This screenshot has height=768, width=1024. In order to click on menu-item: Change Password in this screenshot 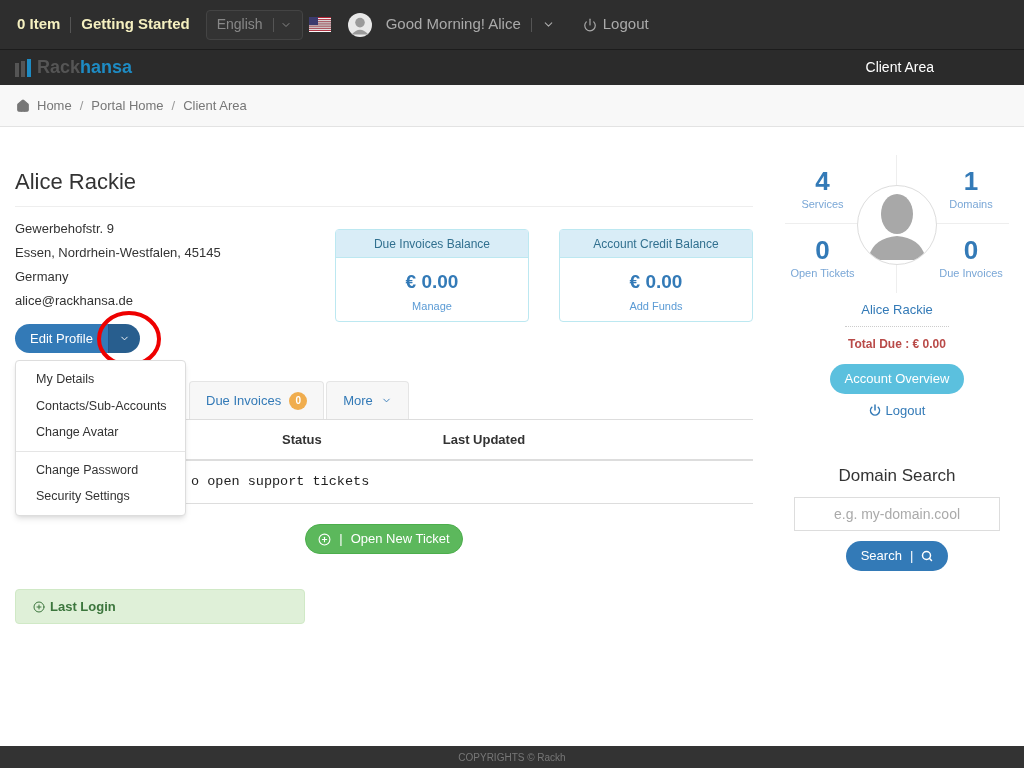, I will do `click(100, 469)`.